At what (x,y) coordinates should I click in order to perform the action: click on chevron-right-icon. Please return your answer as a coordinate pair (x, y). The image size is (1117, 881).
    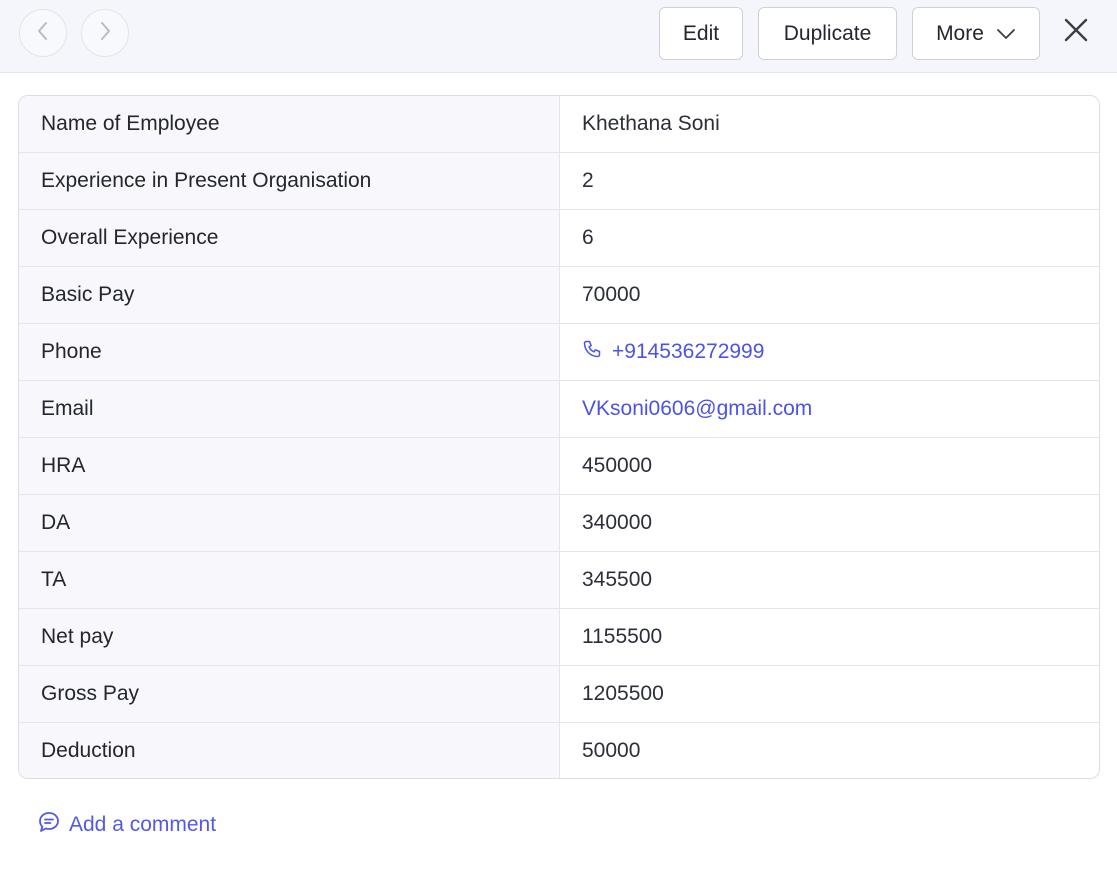
    Looking at the image, I should click on (105, 33).